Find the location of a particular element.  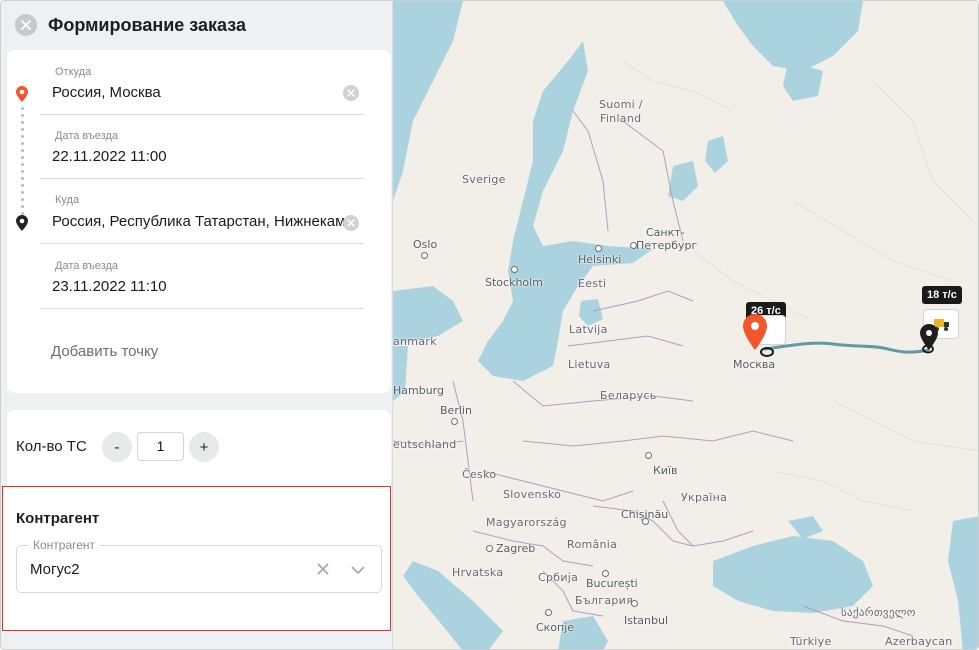

contractor-value: Могус2 is located at coordinates (55, 569).